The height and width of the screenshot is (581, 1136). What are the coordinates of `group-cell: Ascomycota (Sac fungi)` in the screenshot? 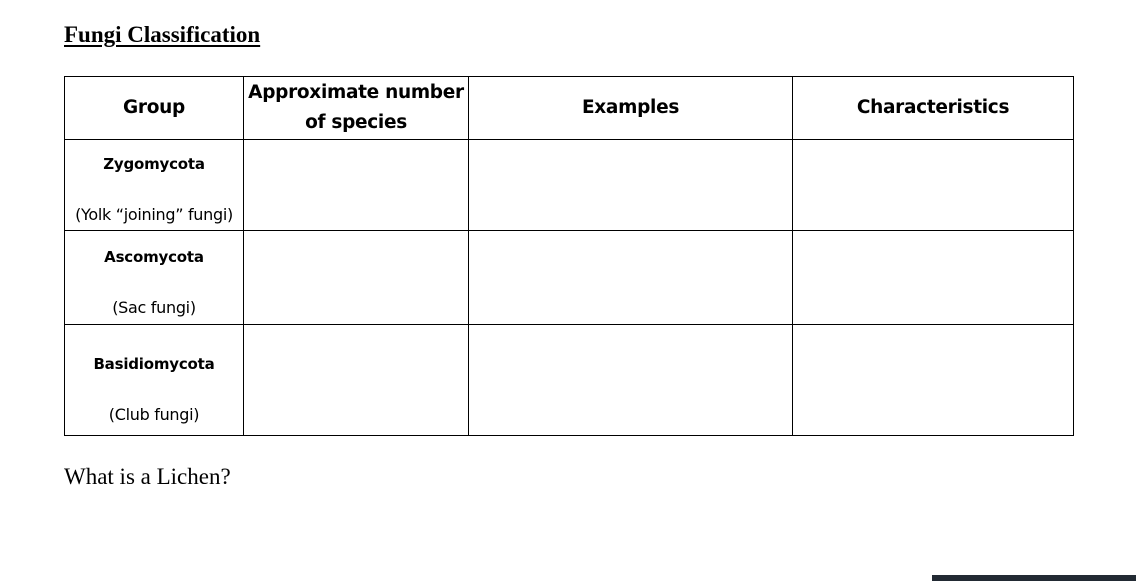 It's located at (154, 277).